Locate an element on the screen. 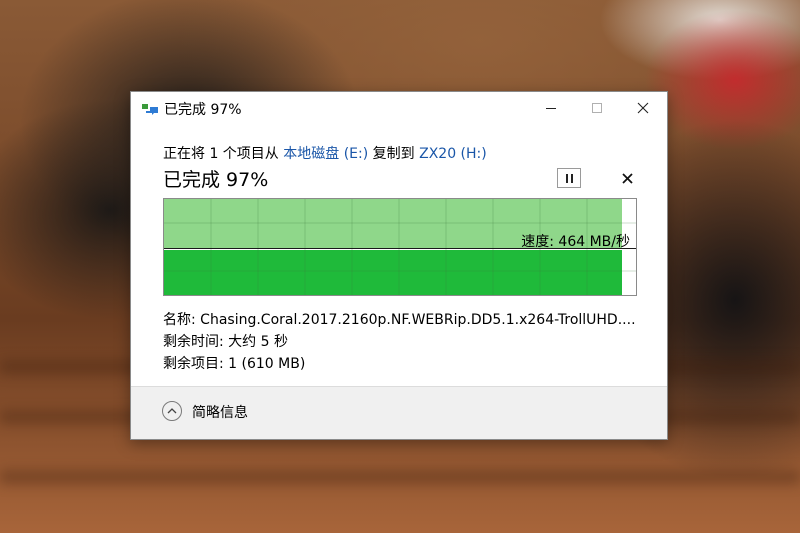 Image resolution: width=800 pixels, height=533 pixels. time-remaining: 剩余时间: 大约 5 秒 is located at coordinates (225, 342).